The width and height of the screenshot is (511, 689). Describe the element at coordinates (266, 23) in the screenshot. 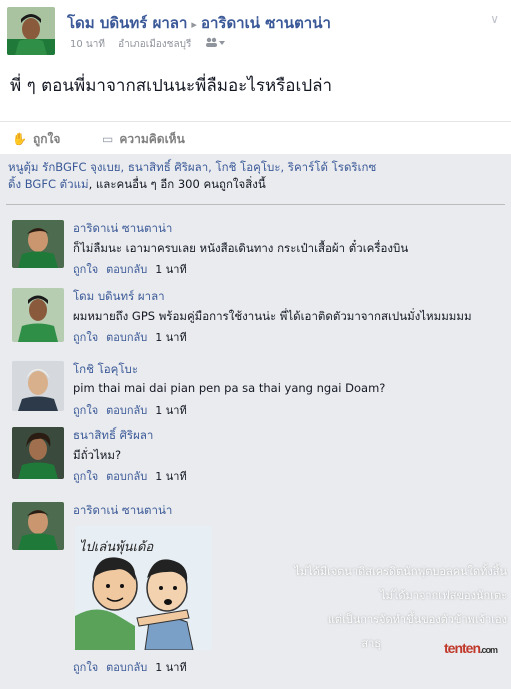

I see `target-name: อาริดาเน่ ซานตาน่า` at that location.